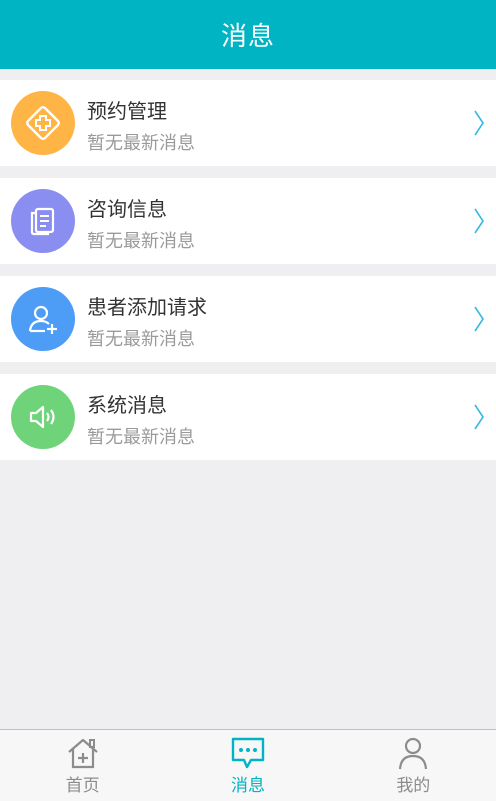  What do you see at coordinates (127, 111) in the screenshot?
I see `message-item-title: 预约管理` at bounding box center [127, 111].